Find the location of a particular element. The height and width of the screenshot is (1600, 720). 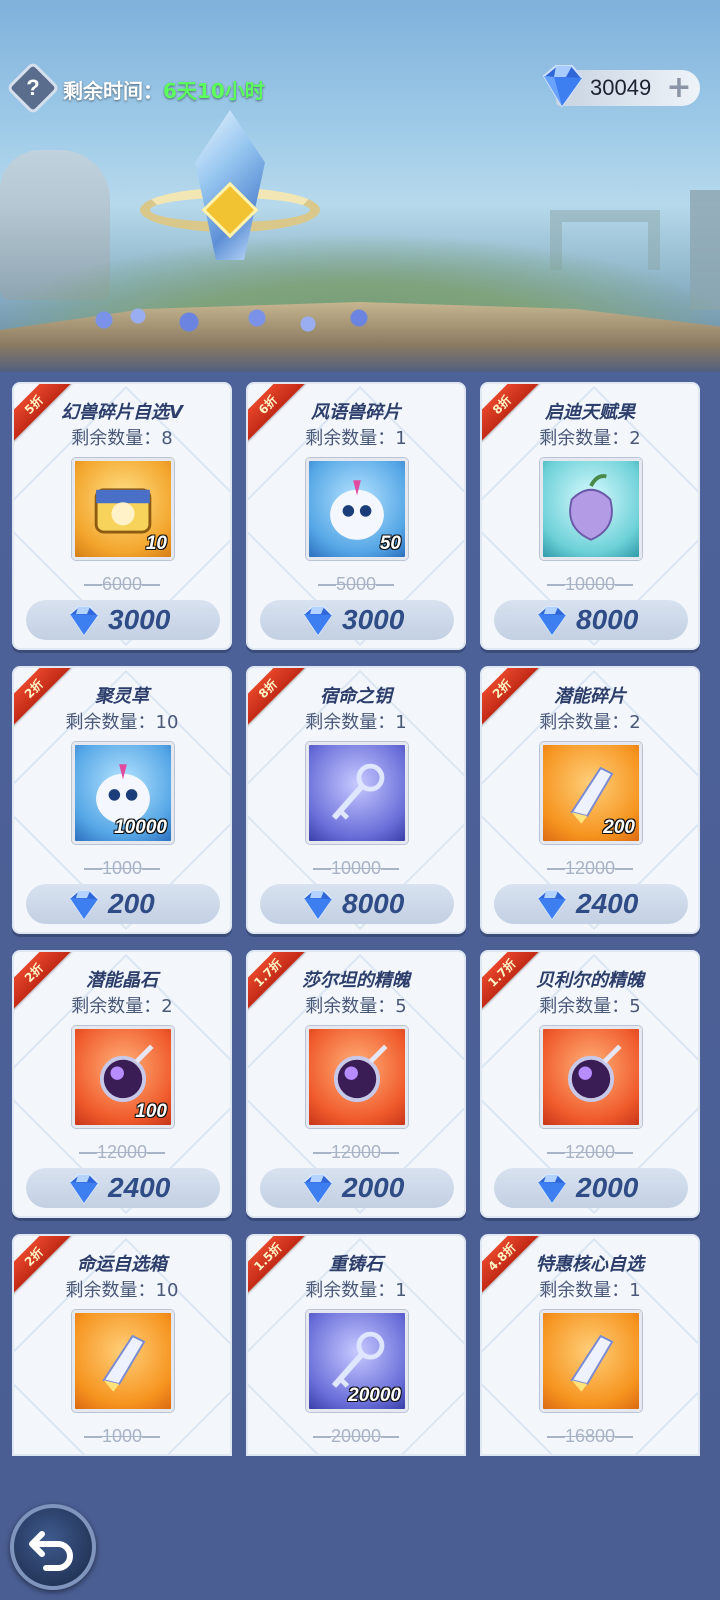

crystal-rubble-decoration is located at coordinates (240, 320).